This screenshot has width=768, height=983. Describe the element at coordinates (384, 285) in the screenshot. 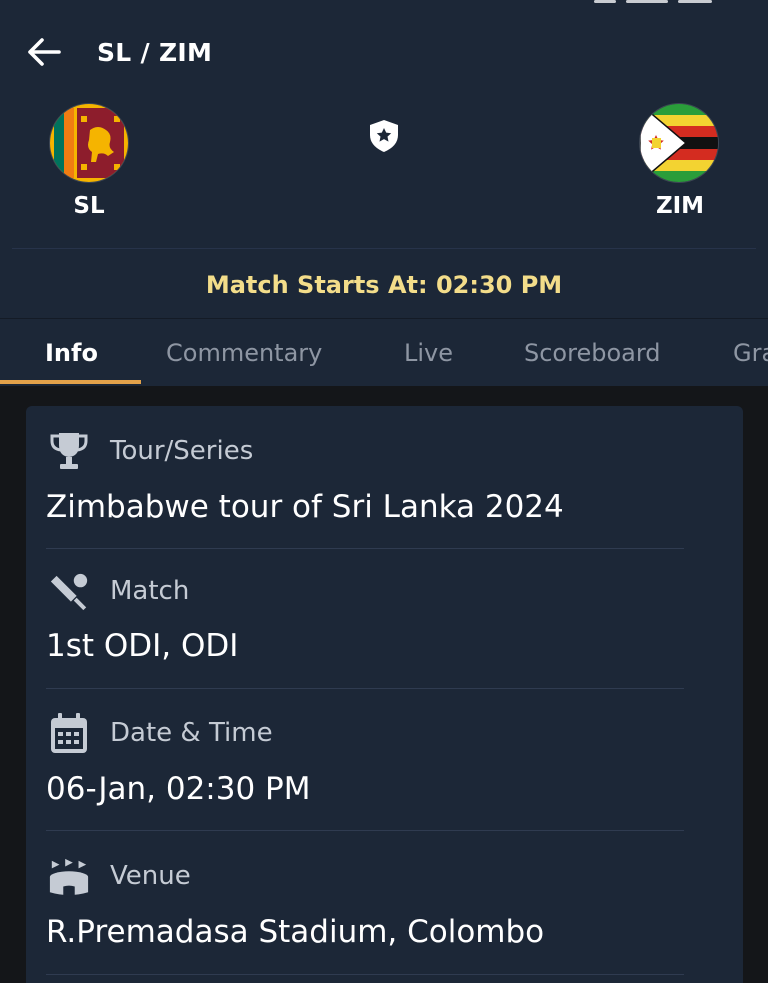

I see `match-start-time: Match Starts At: 02:30 PM` at that location.